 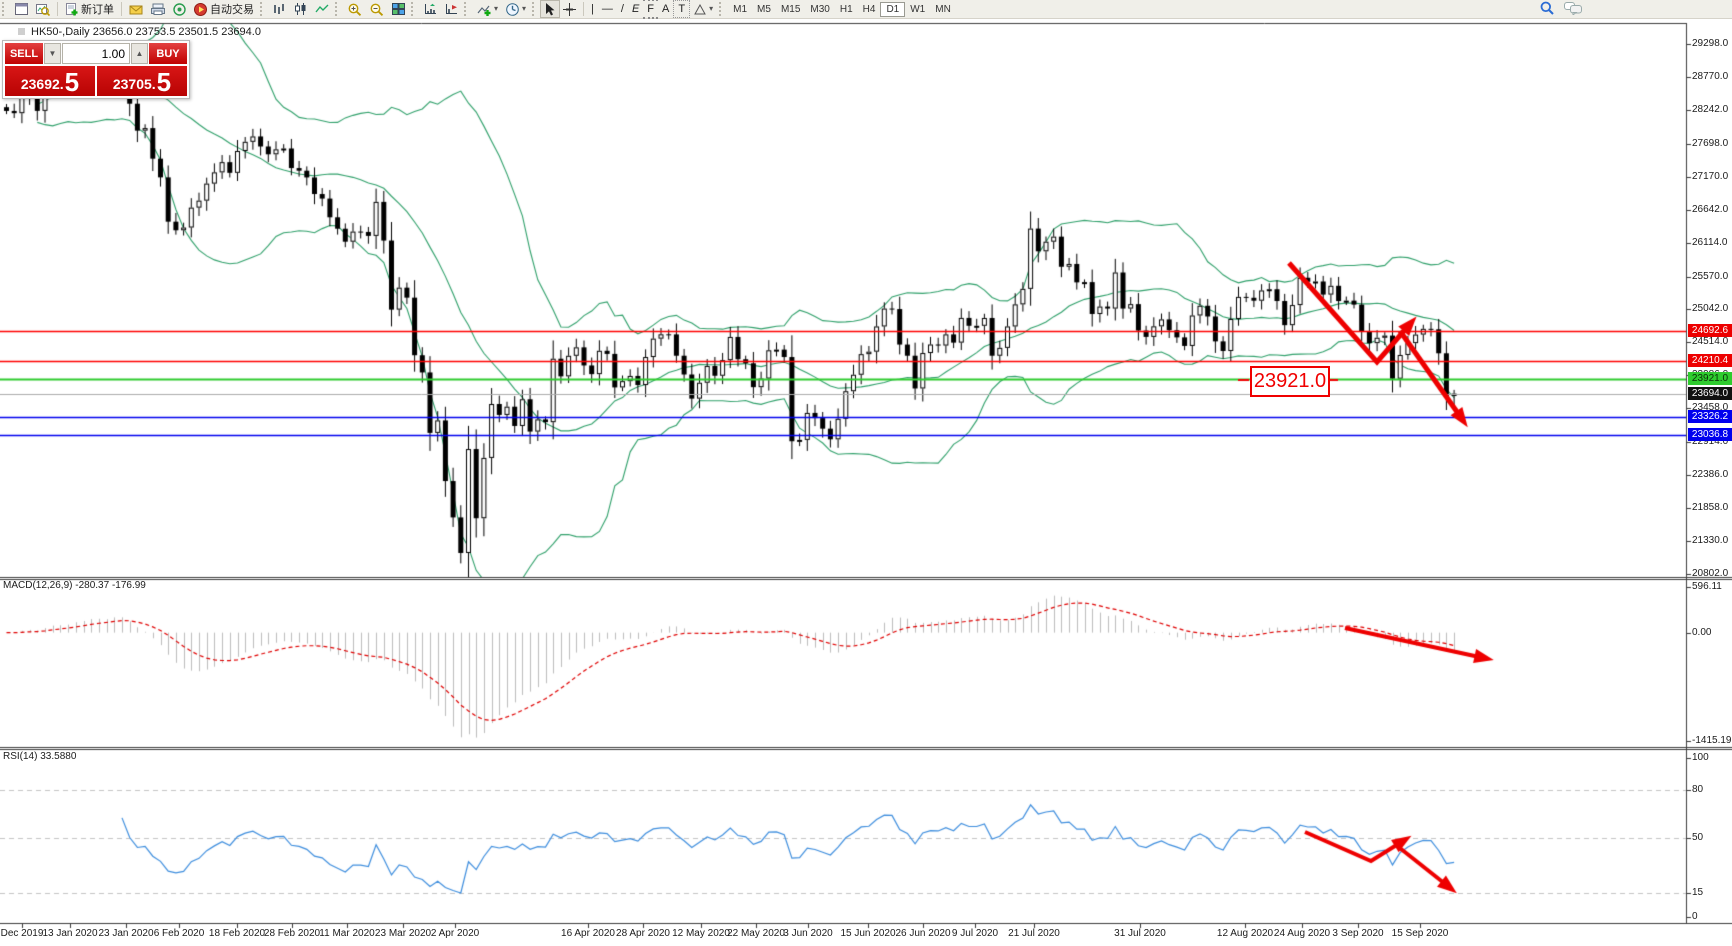 What do you see at coordinates (1710, 176) in the screenshot?
I see `price-tick-label: 27170.0` at bounding box center [1710, 176].